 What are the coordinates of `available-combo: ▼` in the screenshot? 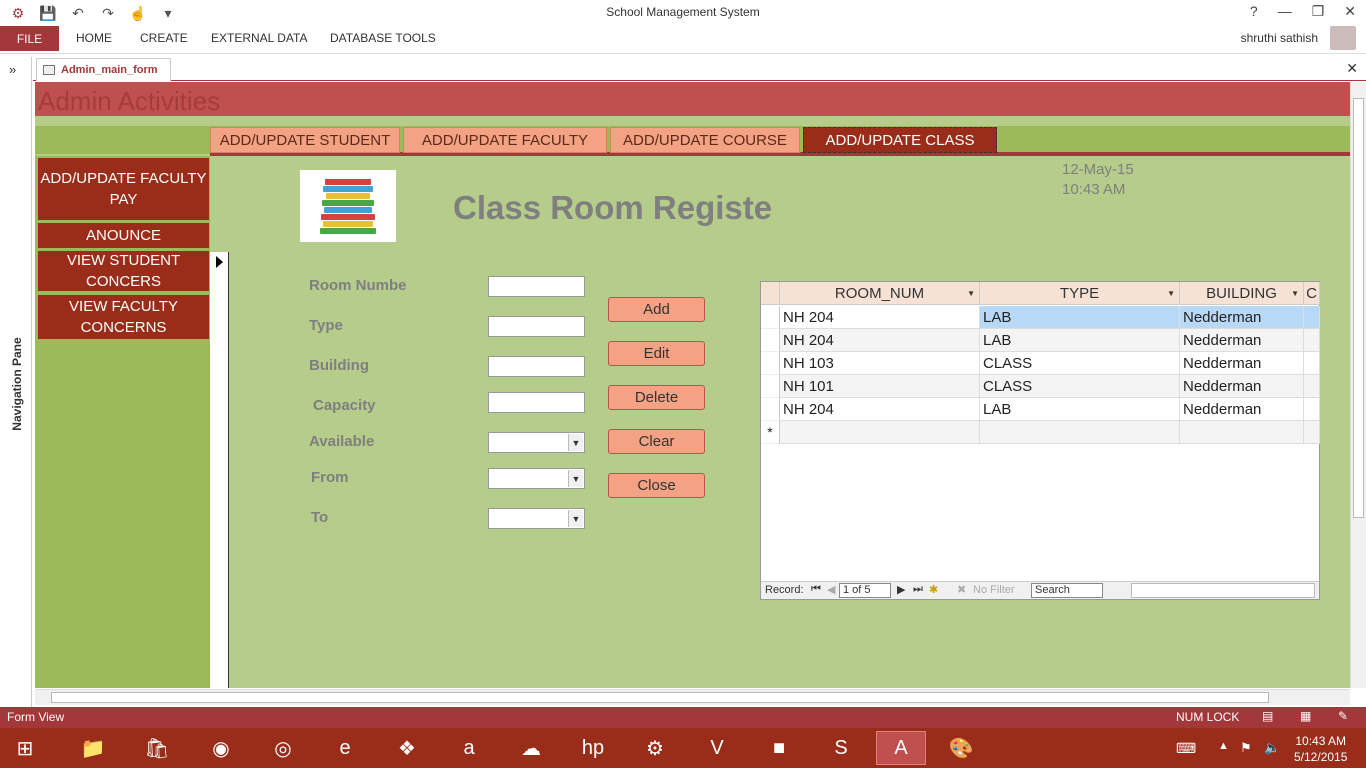 It's located at (536, 442).